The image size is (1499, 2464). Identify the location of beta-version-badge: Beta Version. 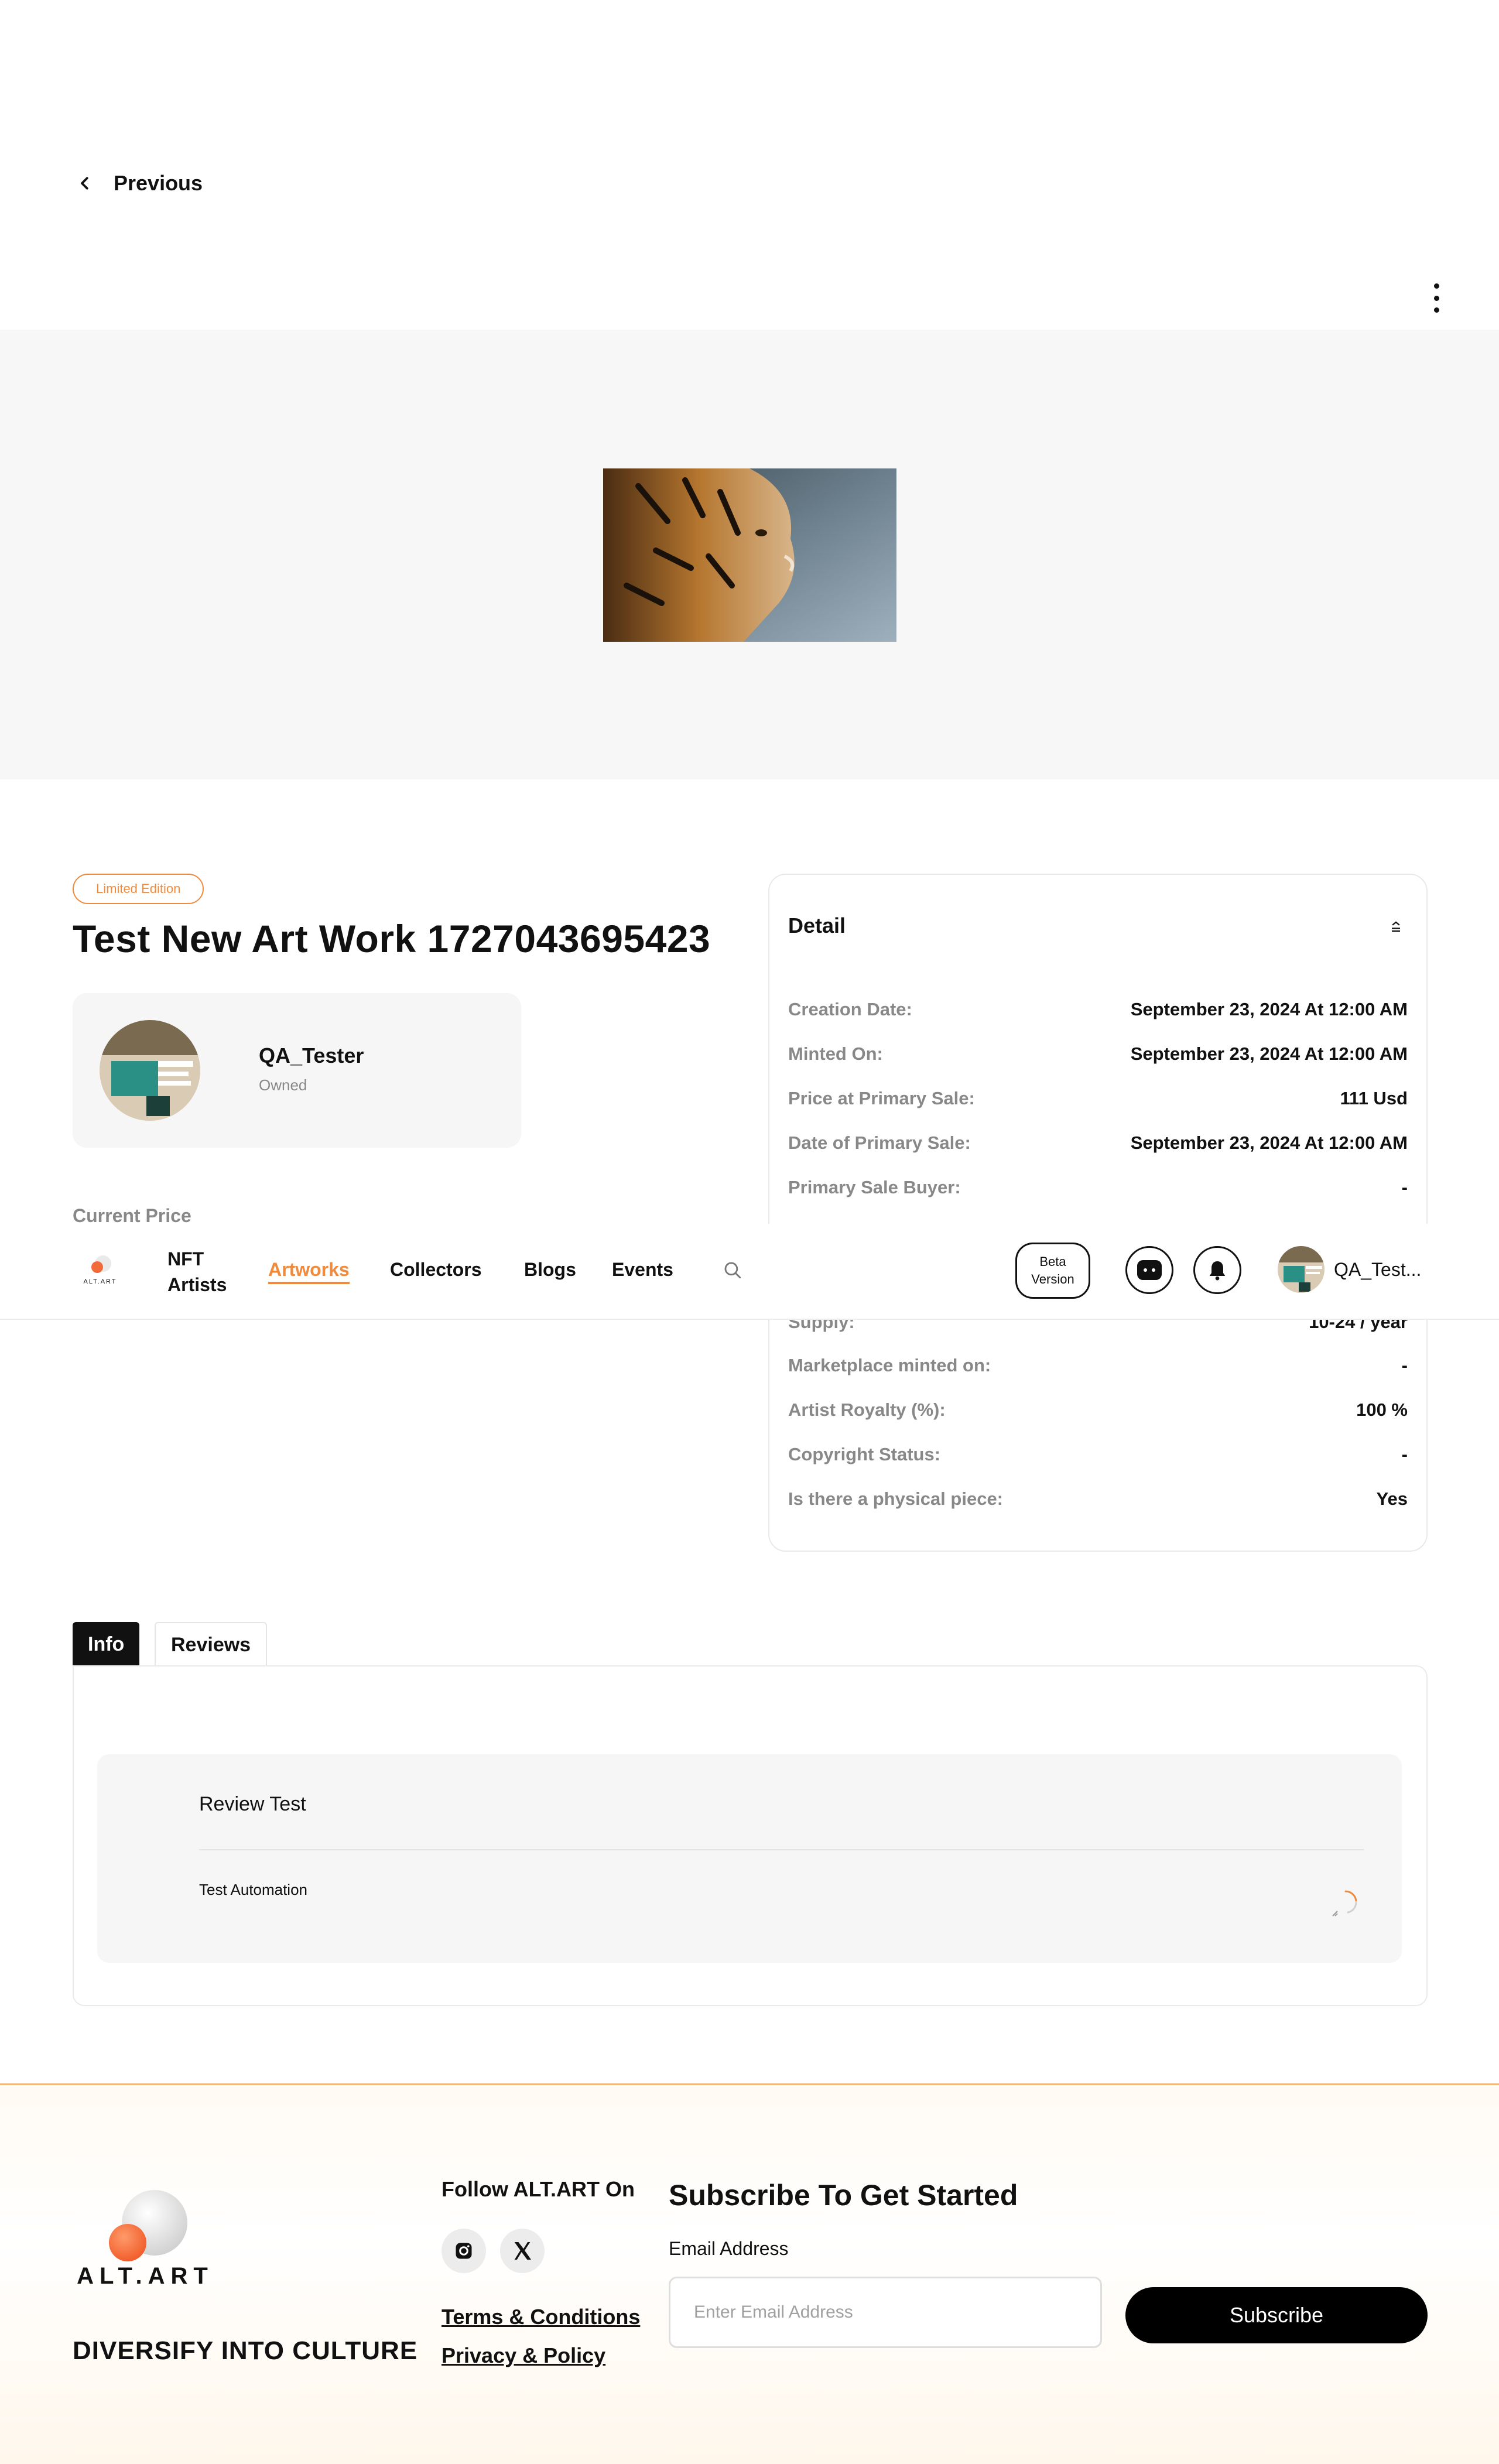
(1052, 1271).